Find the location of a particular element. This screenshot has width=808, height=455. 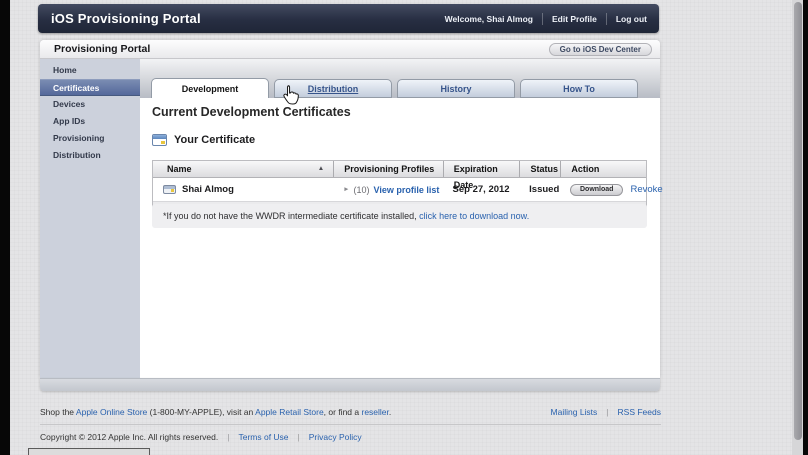

portal-title: Provisioning Portal is located at coordinates (102, 49).